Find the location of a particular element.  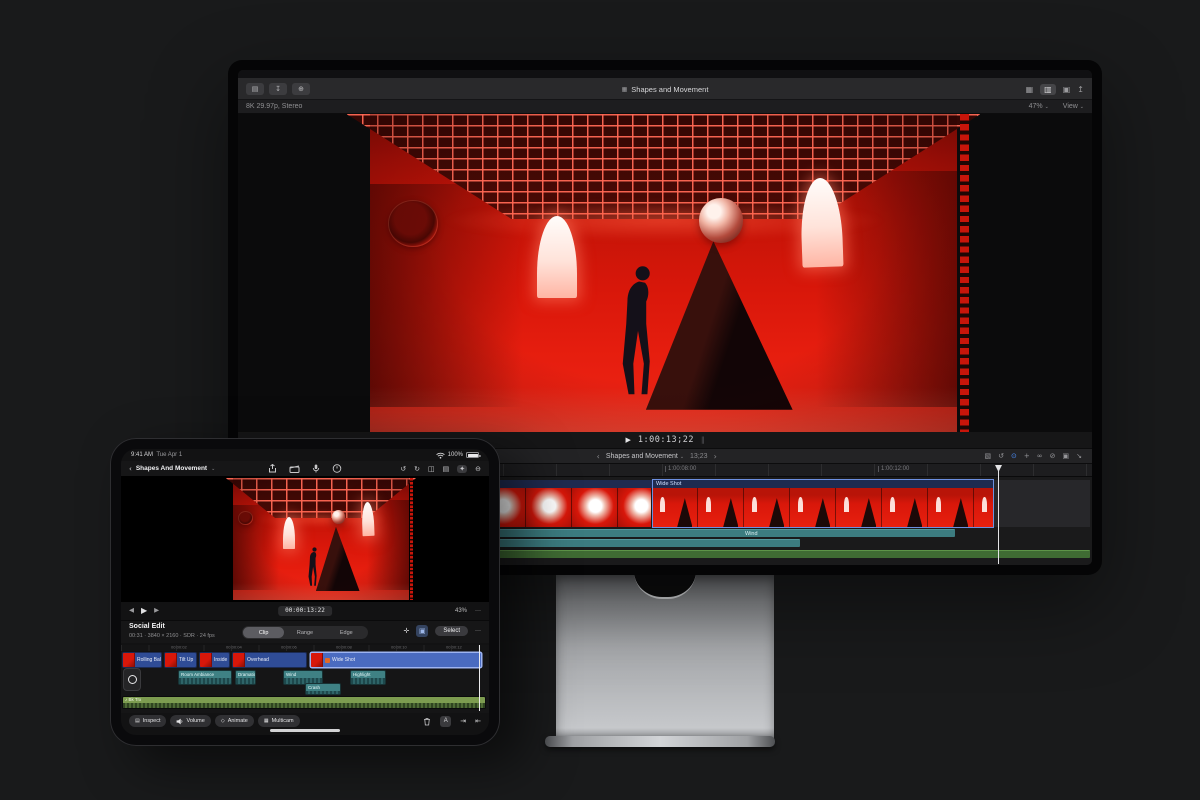

multicam-button: ▦ Multicam is located at coordinates (278, 721).